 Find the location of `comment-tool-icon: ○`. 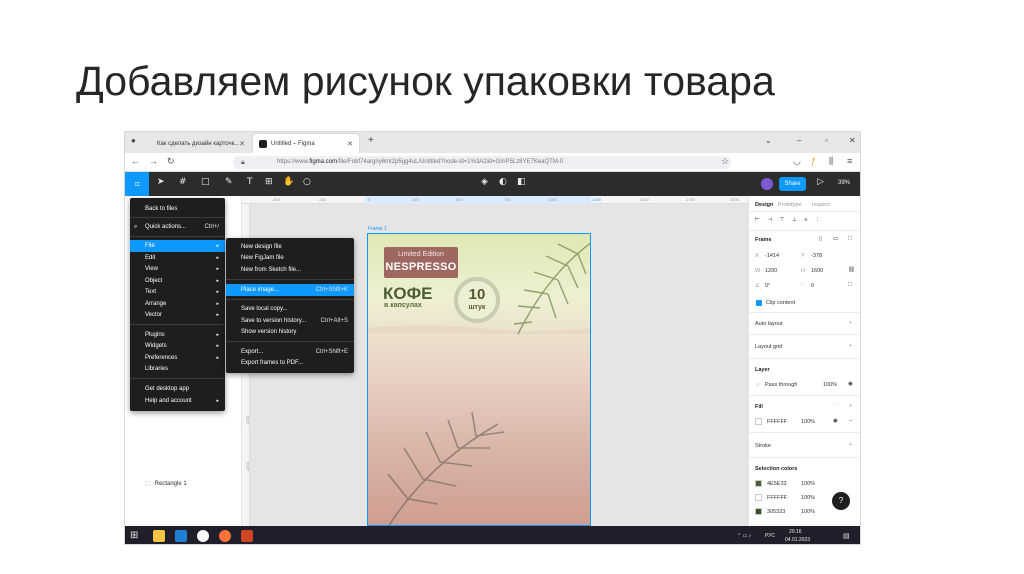

comment-tool-icon: ○ is located at coordinates (307, 182).